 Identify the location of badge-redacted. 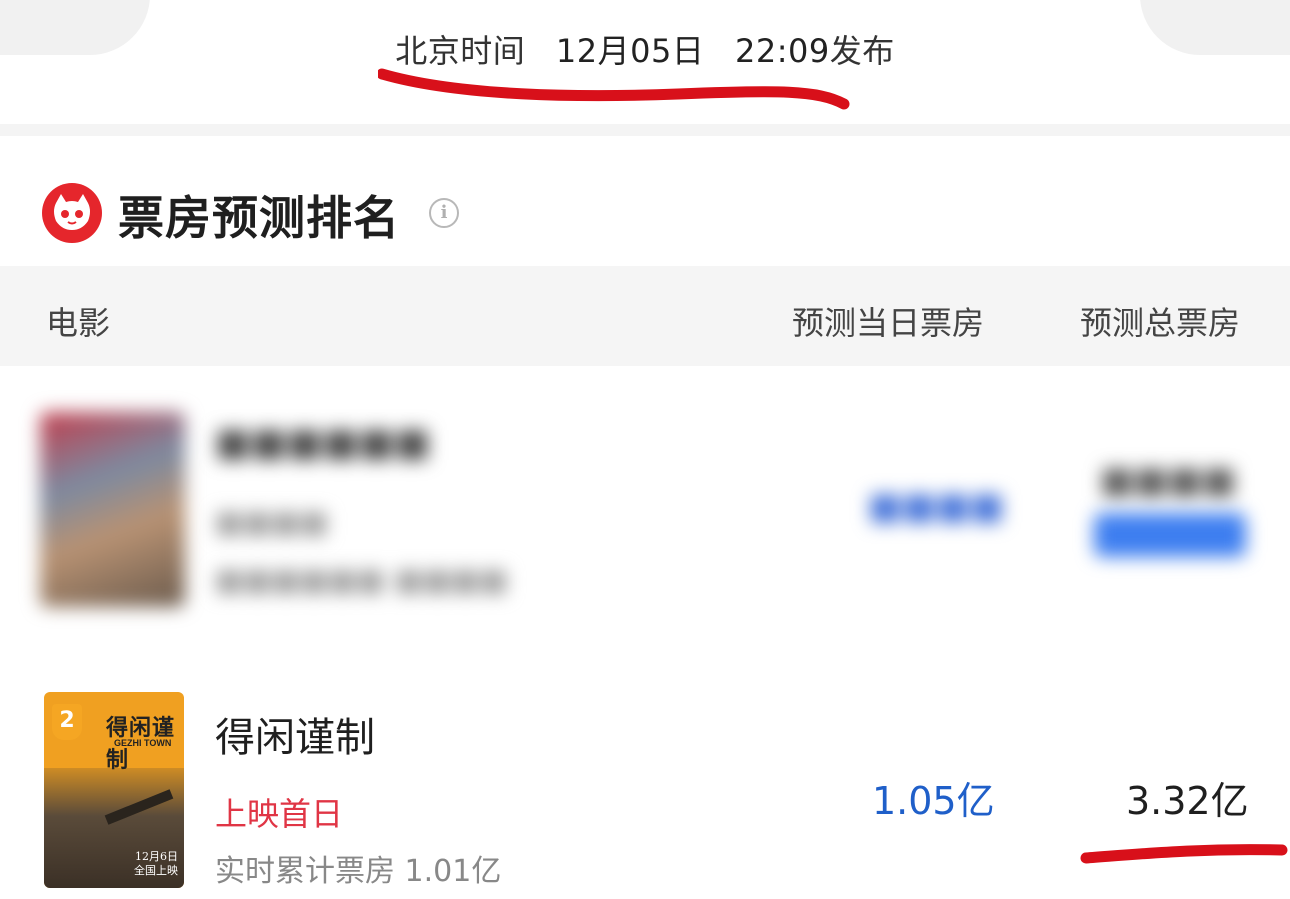
(1170, 535).